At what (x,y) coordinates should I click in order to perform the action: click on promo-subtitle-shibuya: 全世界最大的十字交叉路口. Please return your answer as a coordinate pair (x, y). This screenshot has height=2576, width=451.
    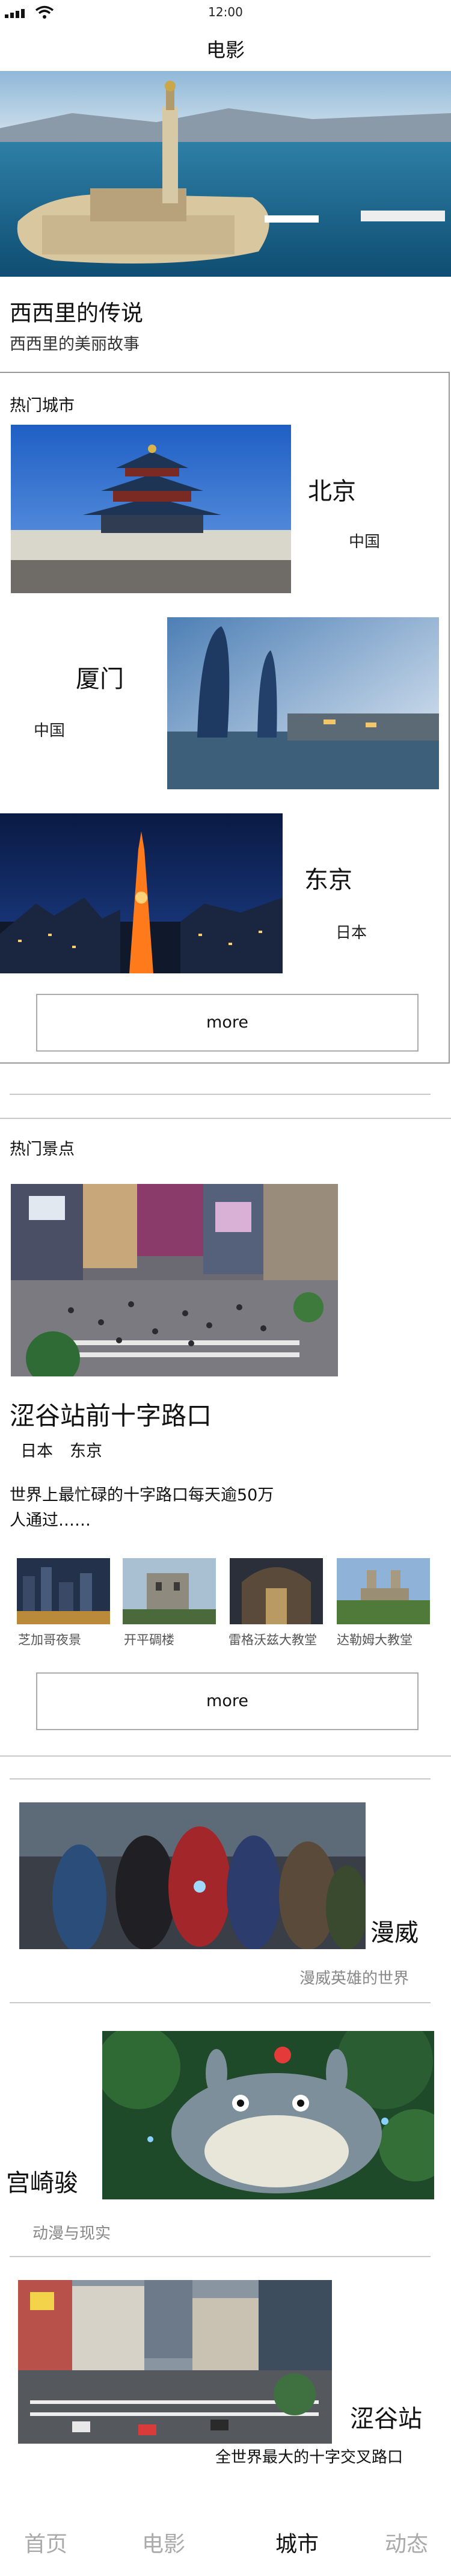
    Looking at the image, I should click on (309, 2457).